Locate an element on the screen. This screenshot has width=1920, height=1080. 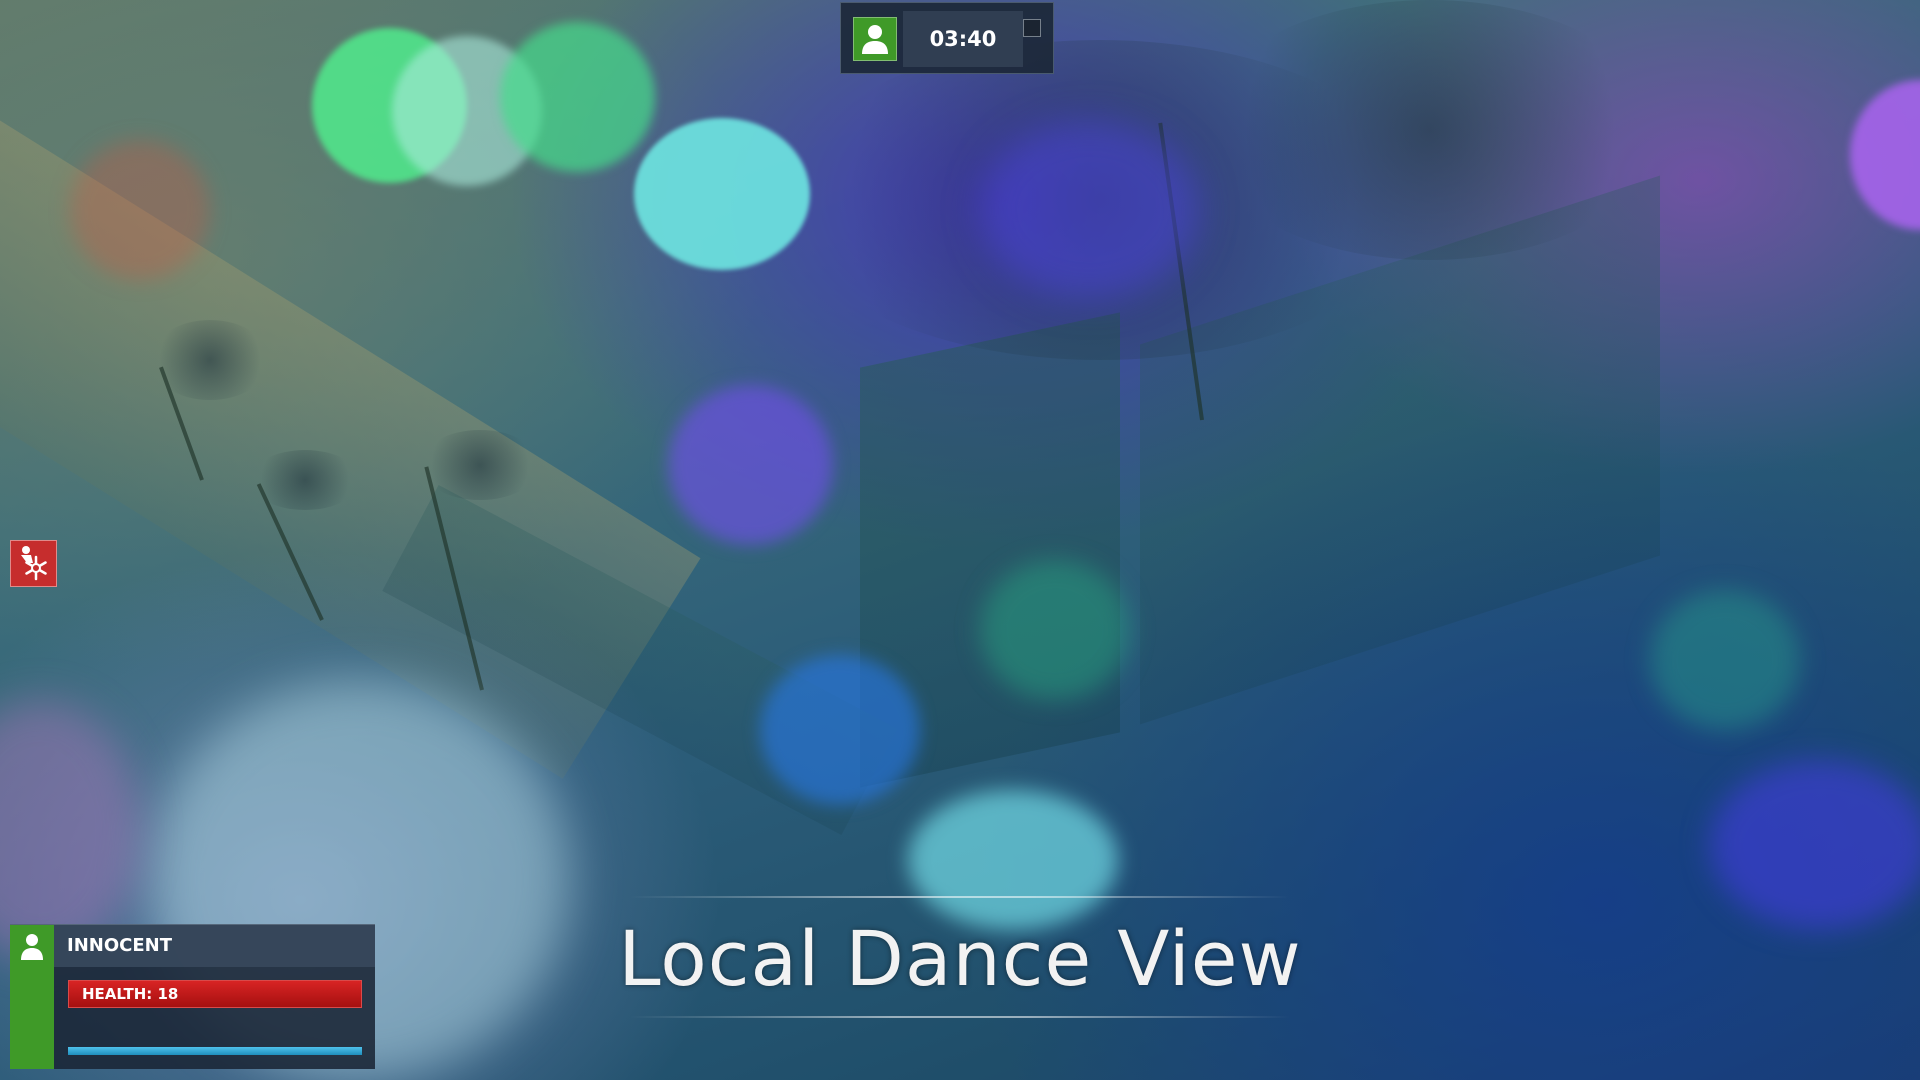
stop-indicator-icon is located at coordinates (1032, 28).